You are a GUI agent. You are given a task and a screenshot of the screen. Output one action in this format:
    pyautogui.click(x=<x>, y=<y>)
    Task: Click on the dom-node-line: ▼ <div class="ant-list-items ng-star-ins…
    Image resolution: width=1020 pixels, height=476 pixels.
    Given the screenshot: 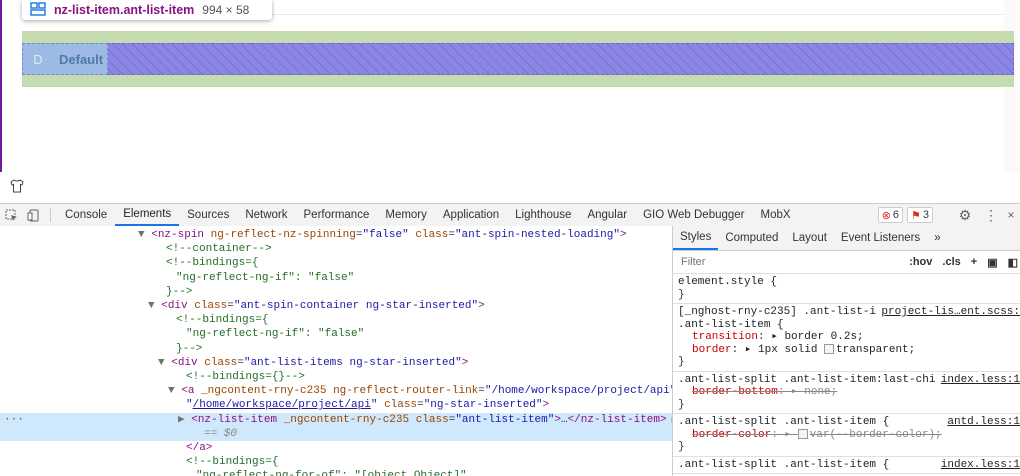 What is the action you would take?
    pyautogui.click(x=336, y=363)
    